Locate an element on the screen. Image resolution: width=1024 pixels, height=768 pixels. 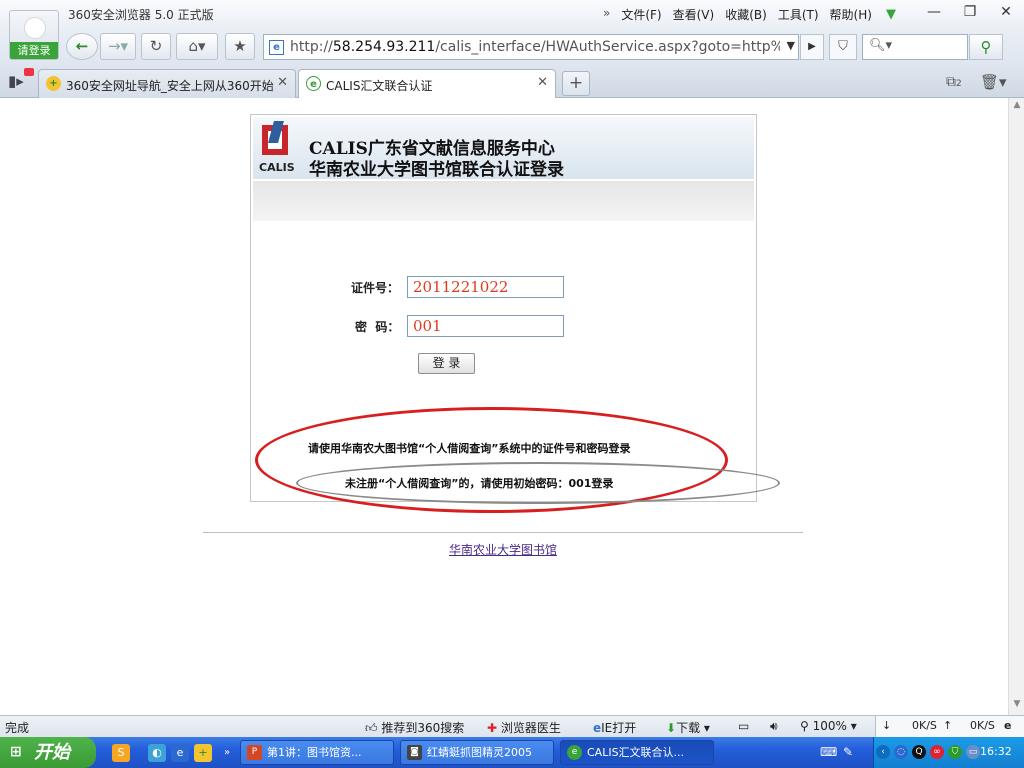
quicklaunch-ie-icon: e is located at coordinates (180, 753).